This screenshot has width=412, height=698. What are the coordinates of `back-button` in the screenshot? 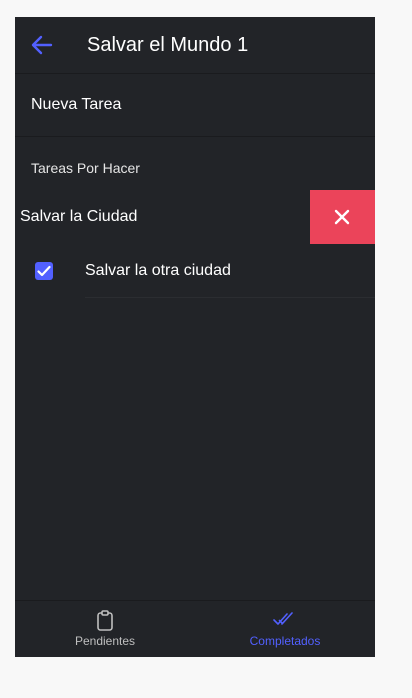 It's located at (42, 45).